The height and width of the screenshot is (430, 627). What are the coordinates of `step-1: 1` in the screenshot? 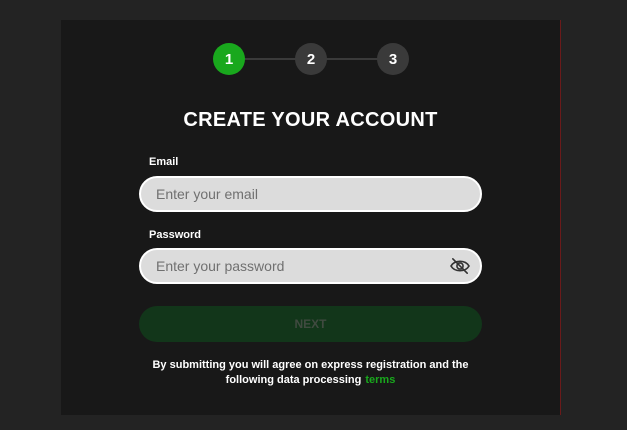 It's located at (229, 59).